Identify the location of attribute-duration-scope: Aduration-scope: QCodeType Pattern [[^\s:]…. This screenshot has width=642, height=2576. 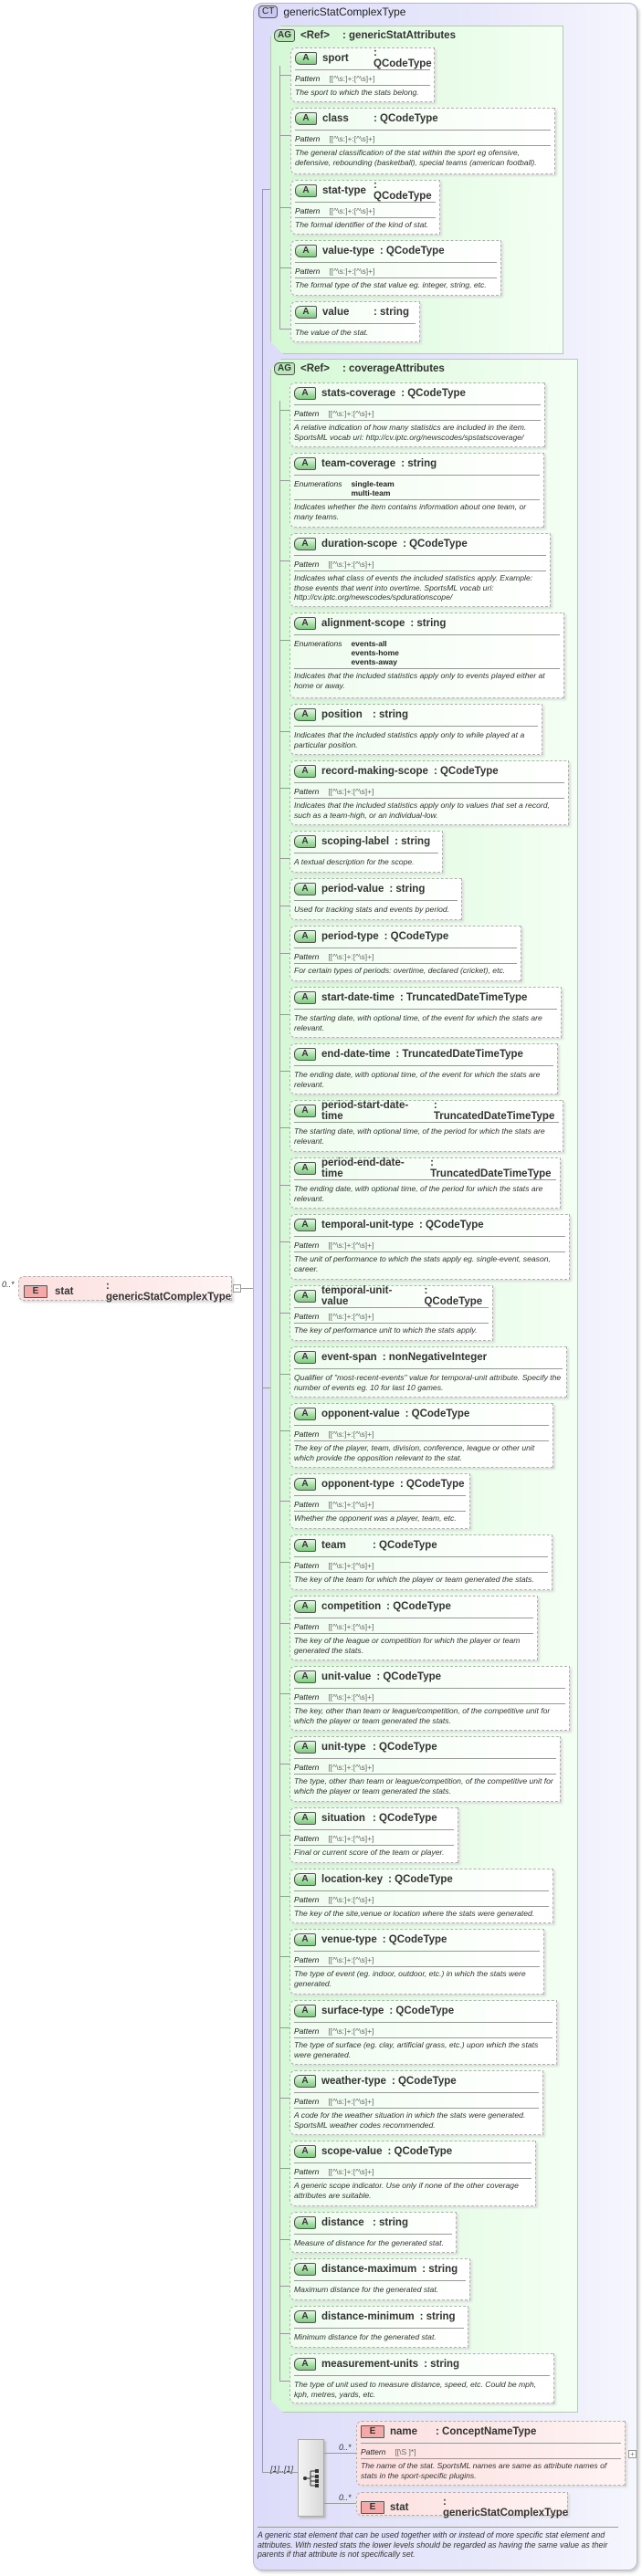
(420, 570).